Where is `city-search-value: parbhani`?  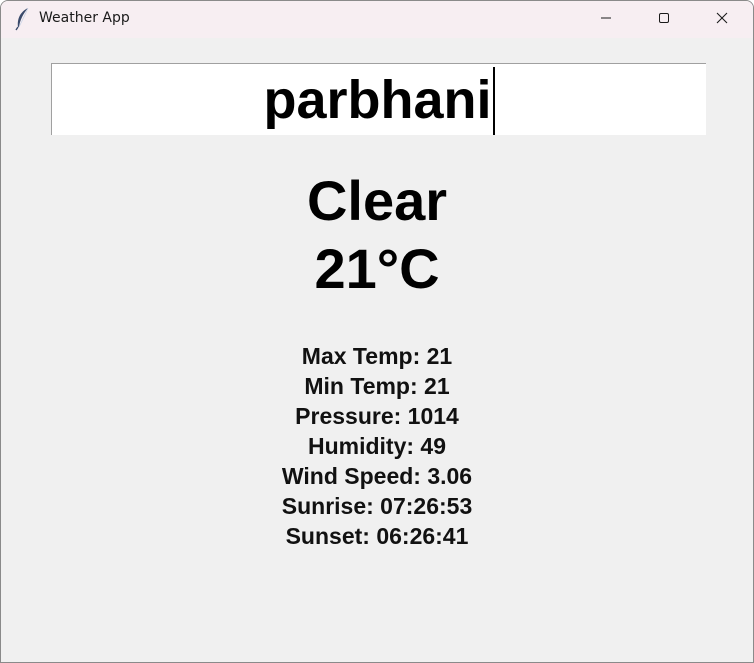
city-search-value: parbhani is located at coordinates (377, 100).